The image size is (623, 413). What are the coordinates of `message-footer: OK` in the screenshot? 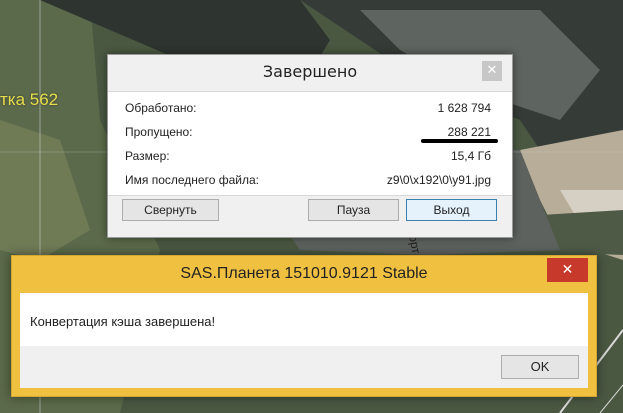 It's located at (304, 367).